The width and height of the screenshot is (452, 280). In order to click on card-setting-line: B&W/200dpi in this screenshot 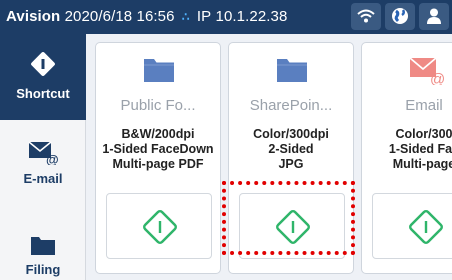, I will do `click(158, 134)`.